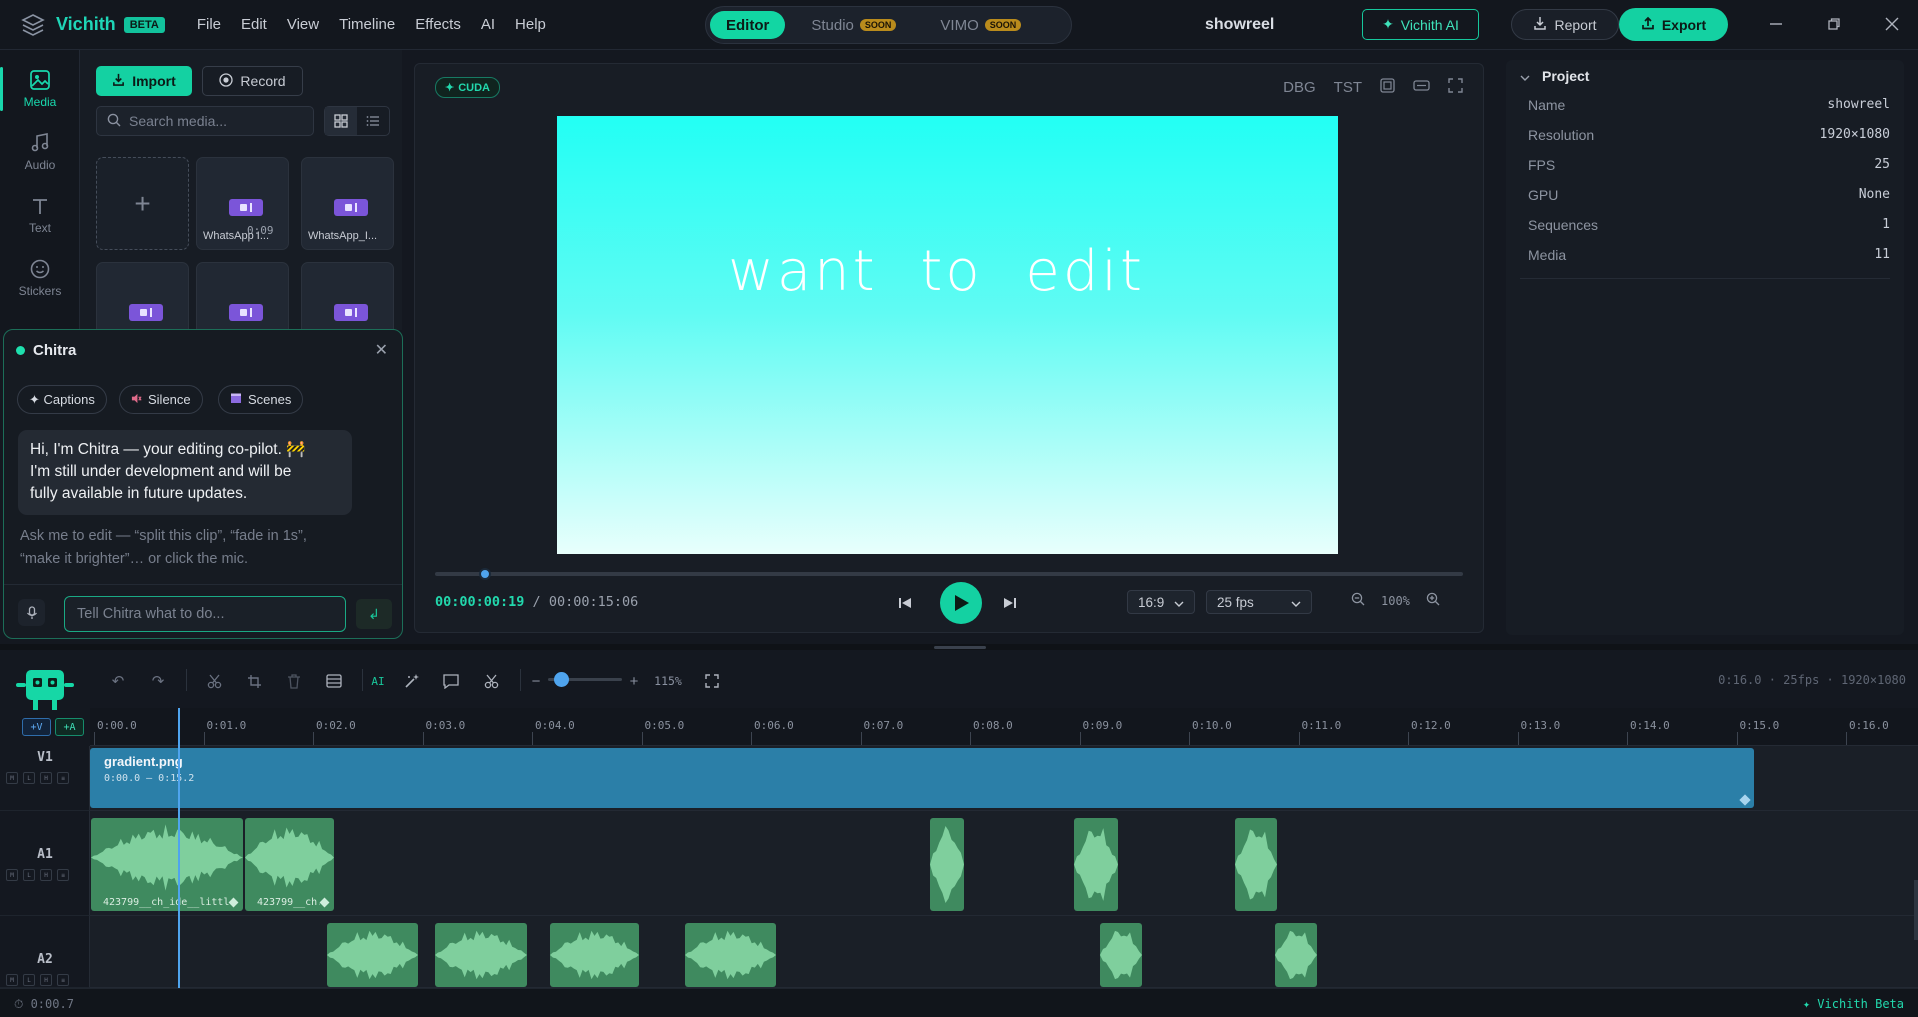 The width and height of the screenshot is (1918, 1017). I want to click on skip-back-icon, so click(905, 603).